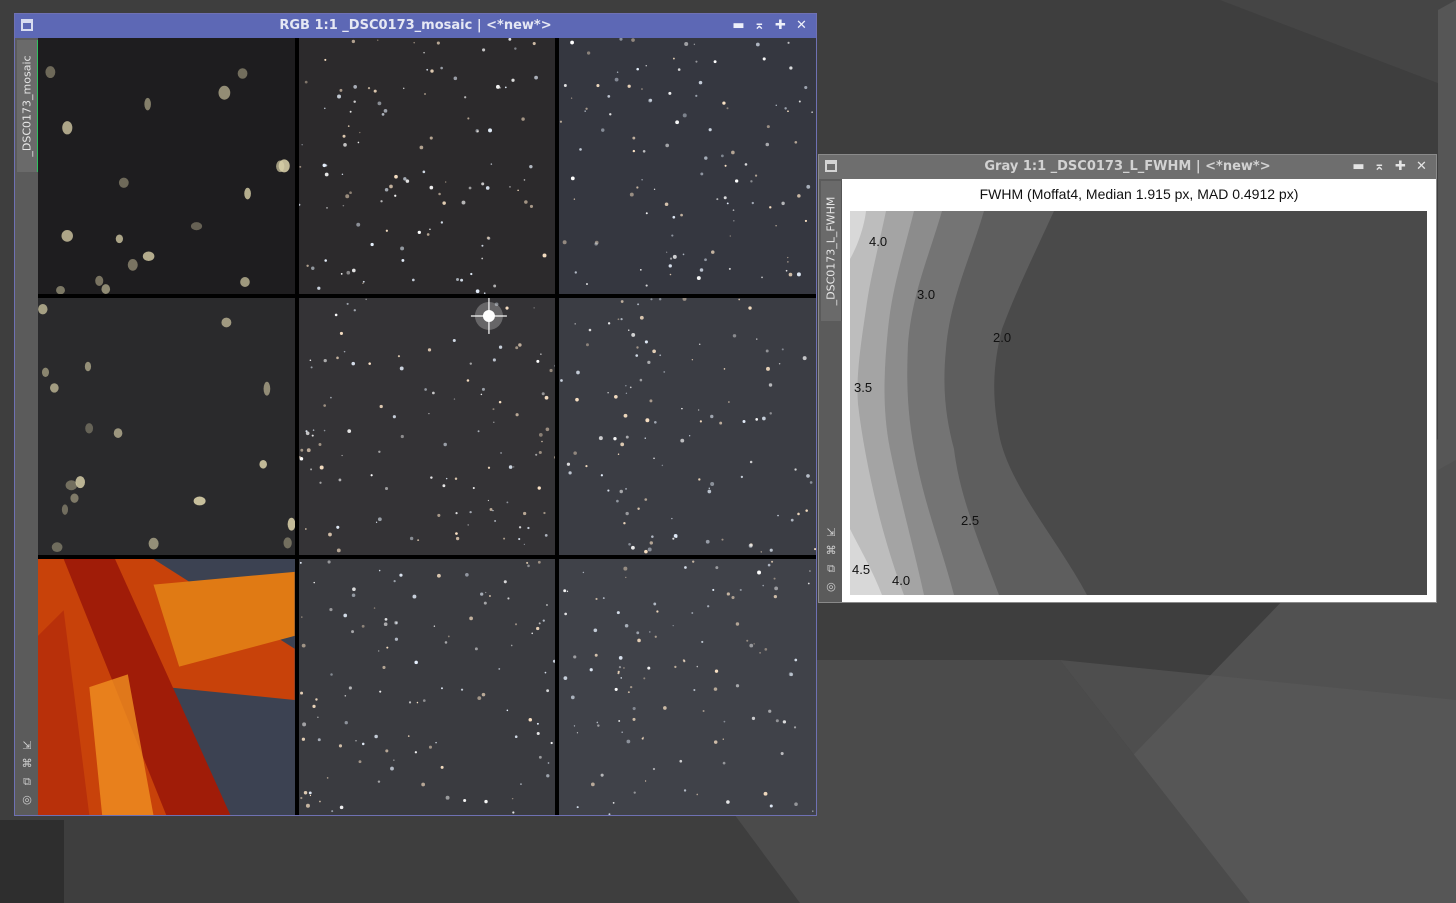 This screenshot has width=1456, height=903. I want to click on contour-label: 2.0, so click(1002, 337).